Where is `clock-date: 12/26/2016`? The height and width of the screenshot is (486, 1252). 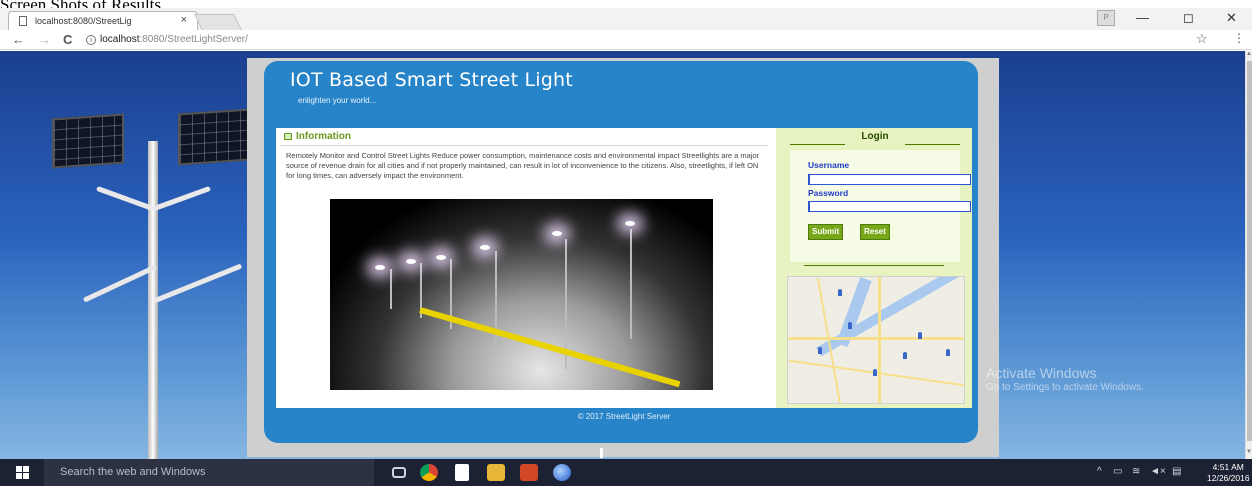
clock-date: 12/26/2016 is located at coordinates (1228, 478).